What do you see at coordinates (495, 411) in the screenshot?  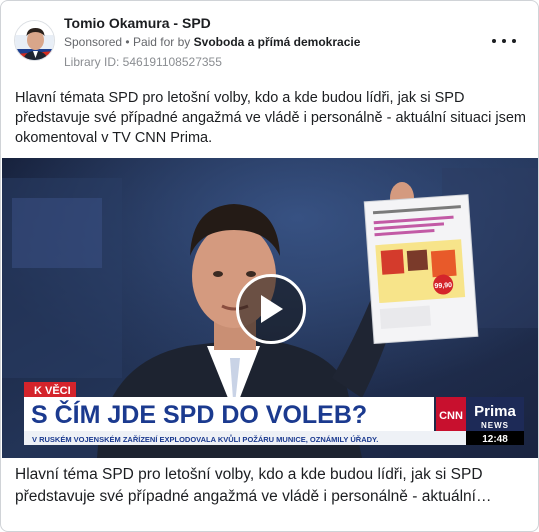 I see `prima-logo: Prima` at bounding box center [495, 411].